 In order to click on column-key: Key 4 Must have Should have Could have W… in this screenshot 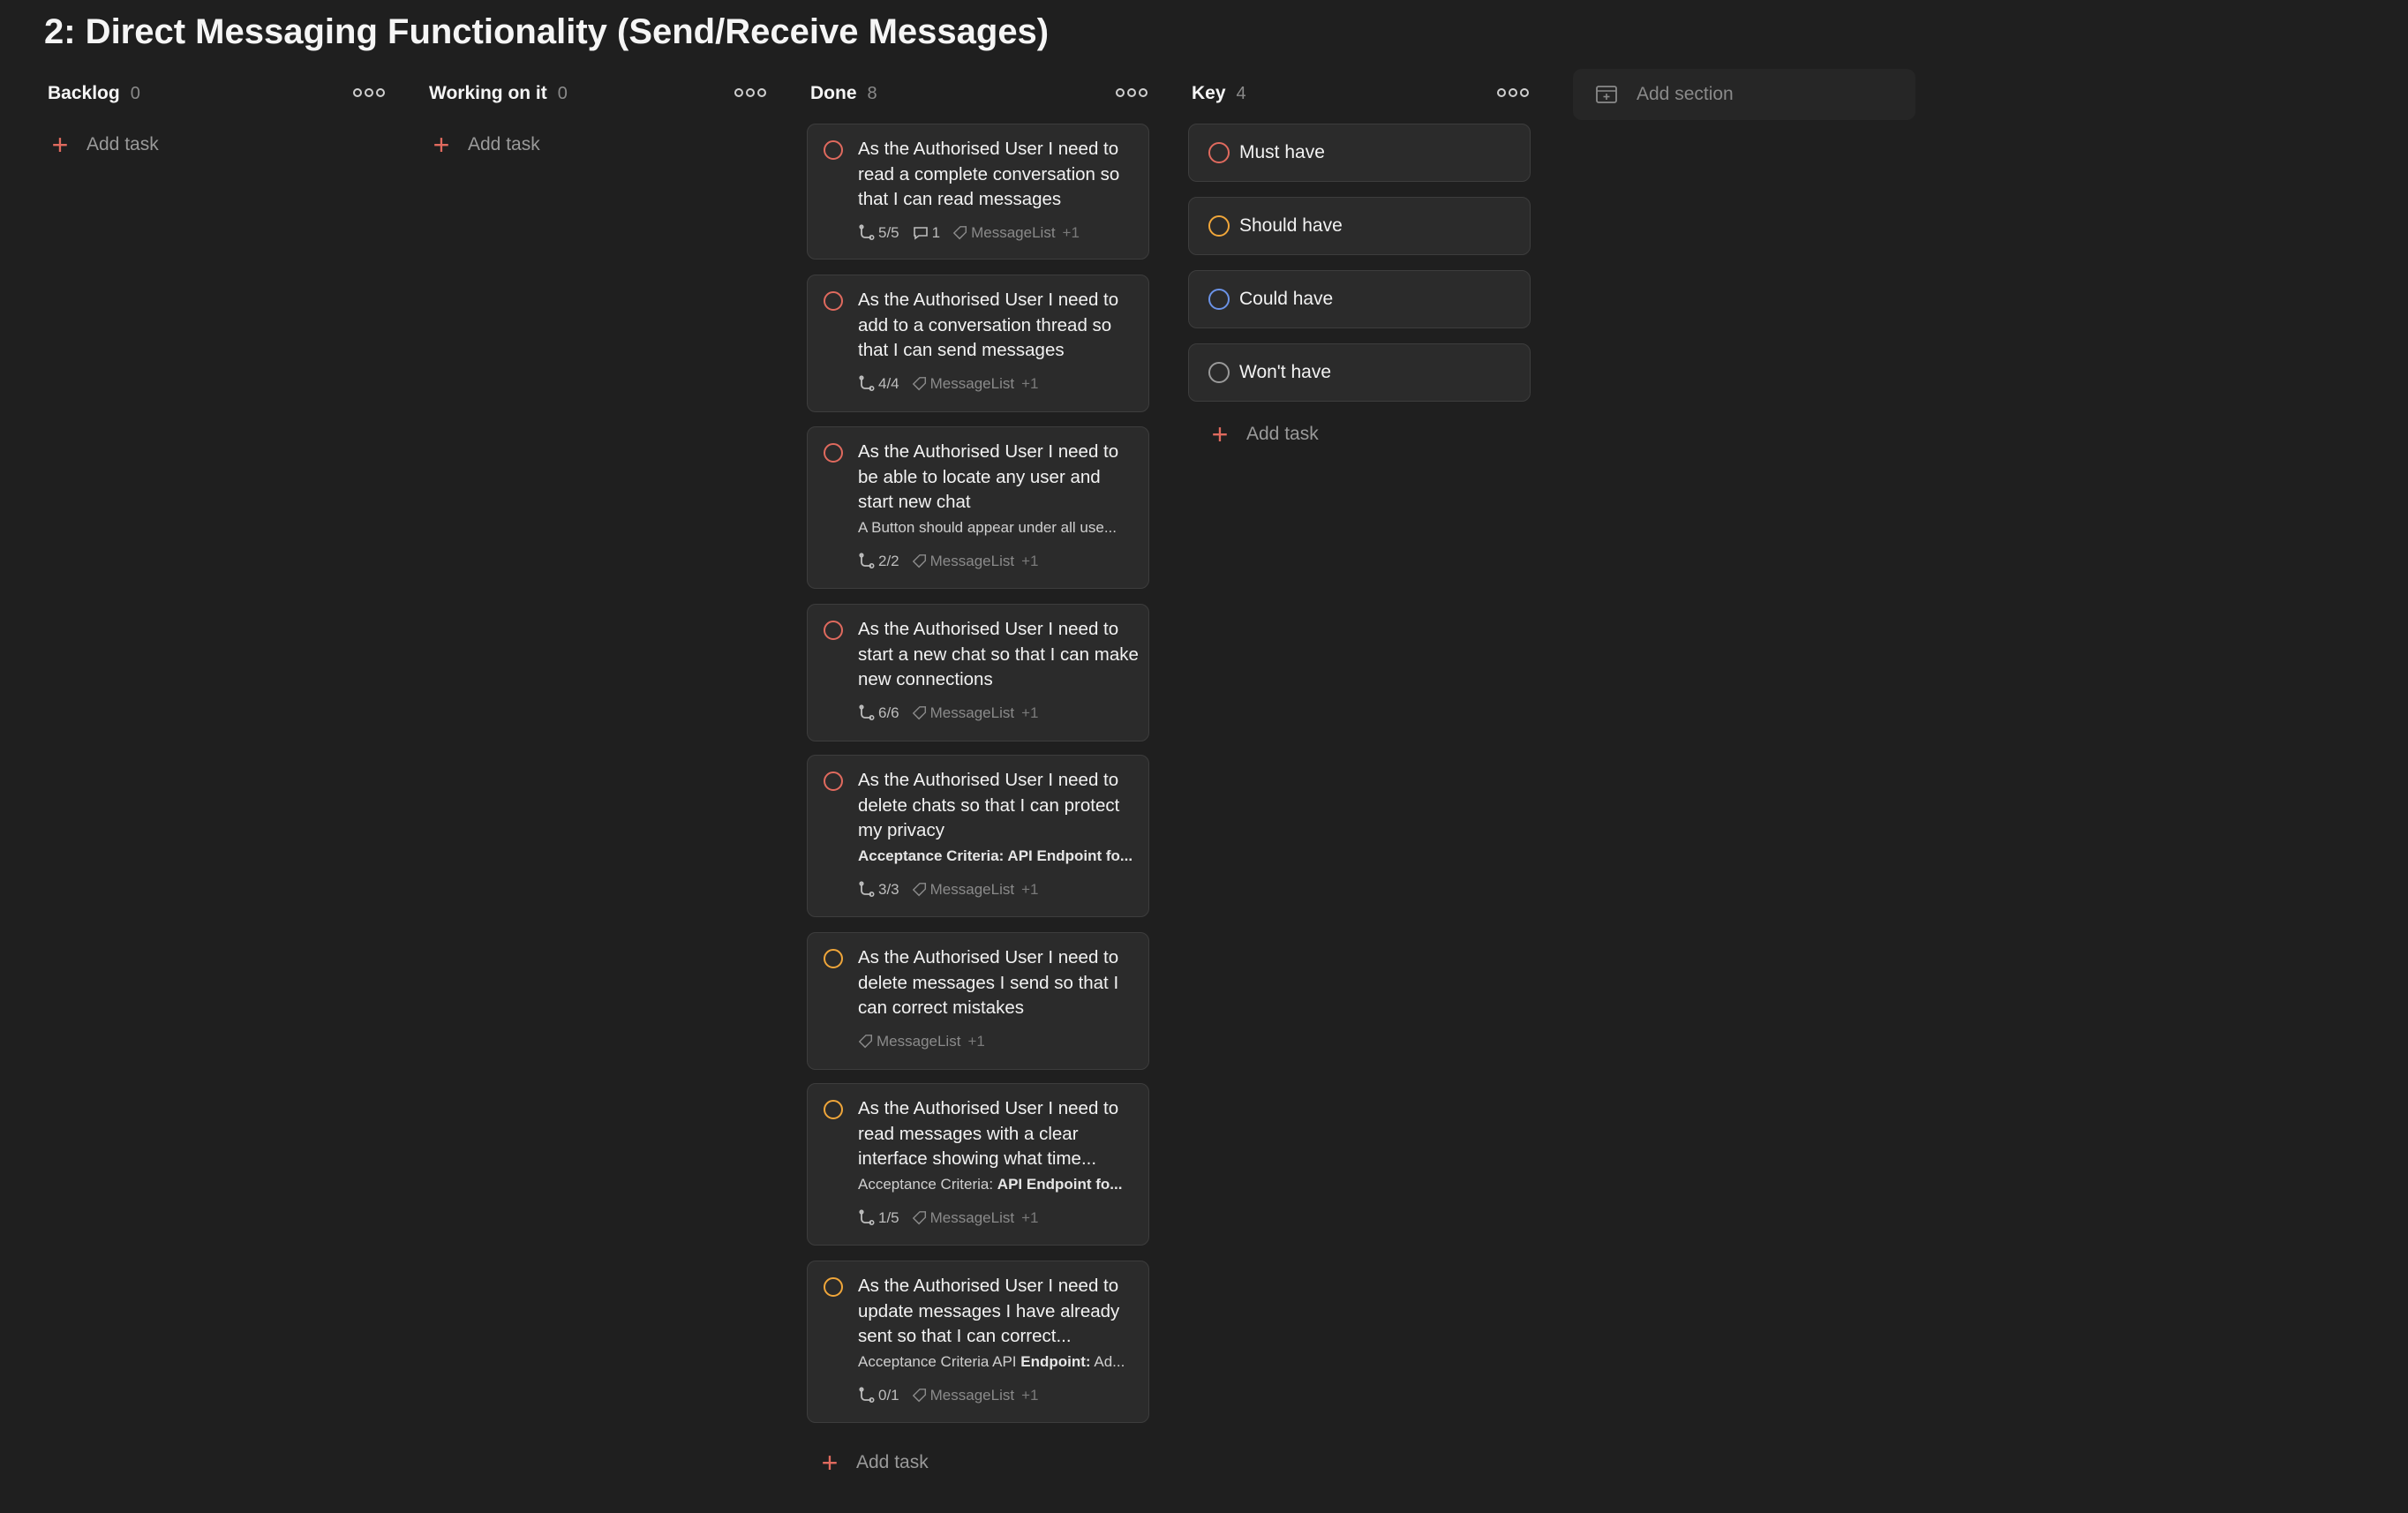, I will do `click(1360, 258)`.